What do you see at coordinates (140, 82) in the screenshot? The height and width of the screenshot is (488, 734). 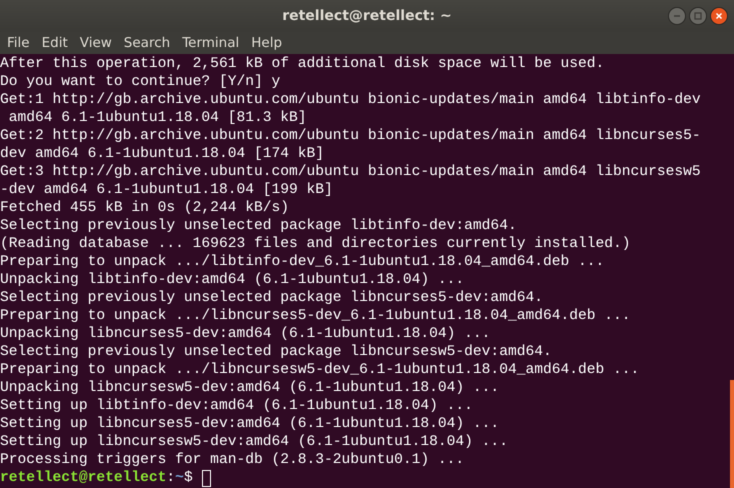 I see `terminal-line: Do you want to continue? [Y/n] y` at bounding box center [140, 82].